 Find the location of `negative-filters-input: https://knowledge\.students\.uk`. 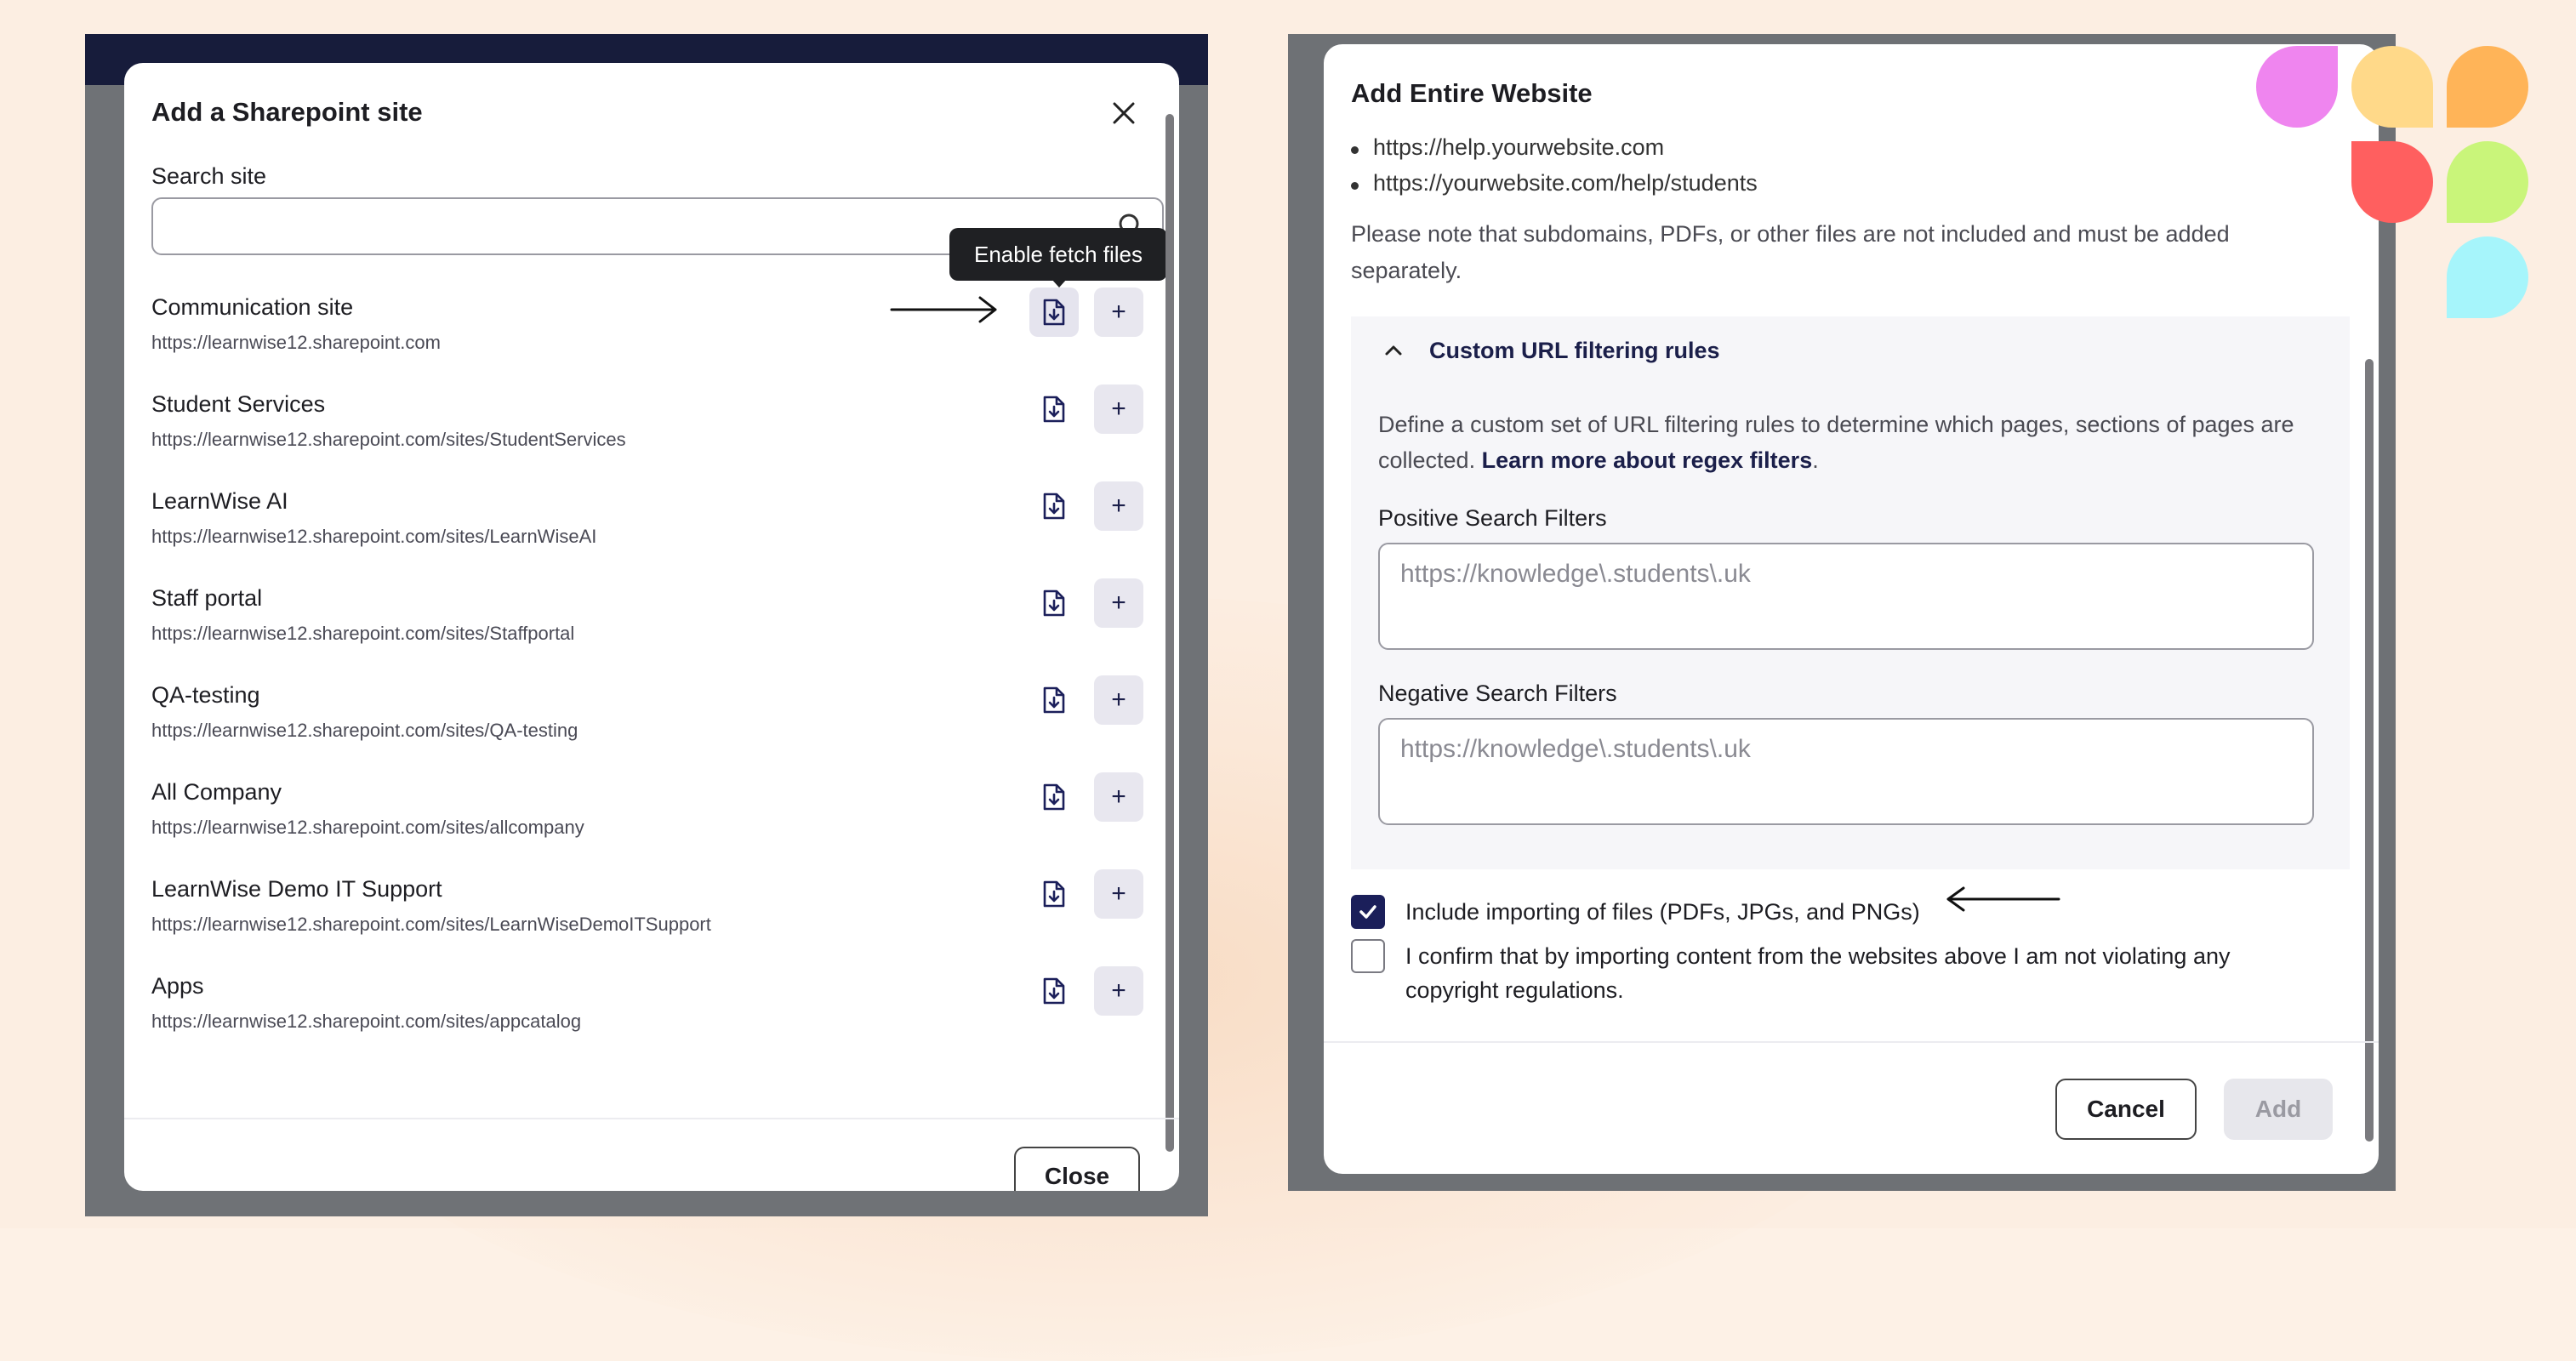

negative-filters-input: https://knowledge\.students\.uk is located at coordinates (1846, 771).